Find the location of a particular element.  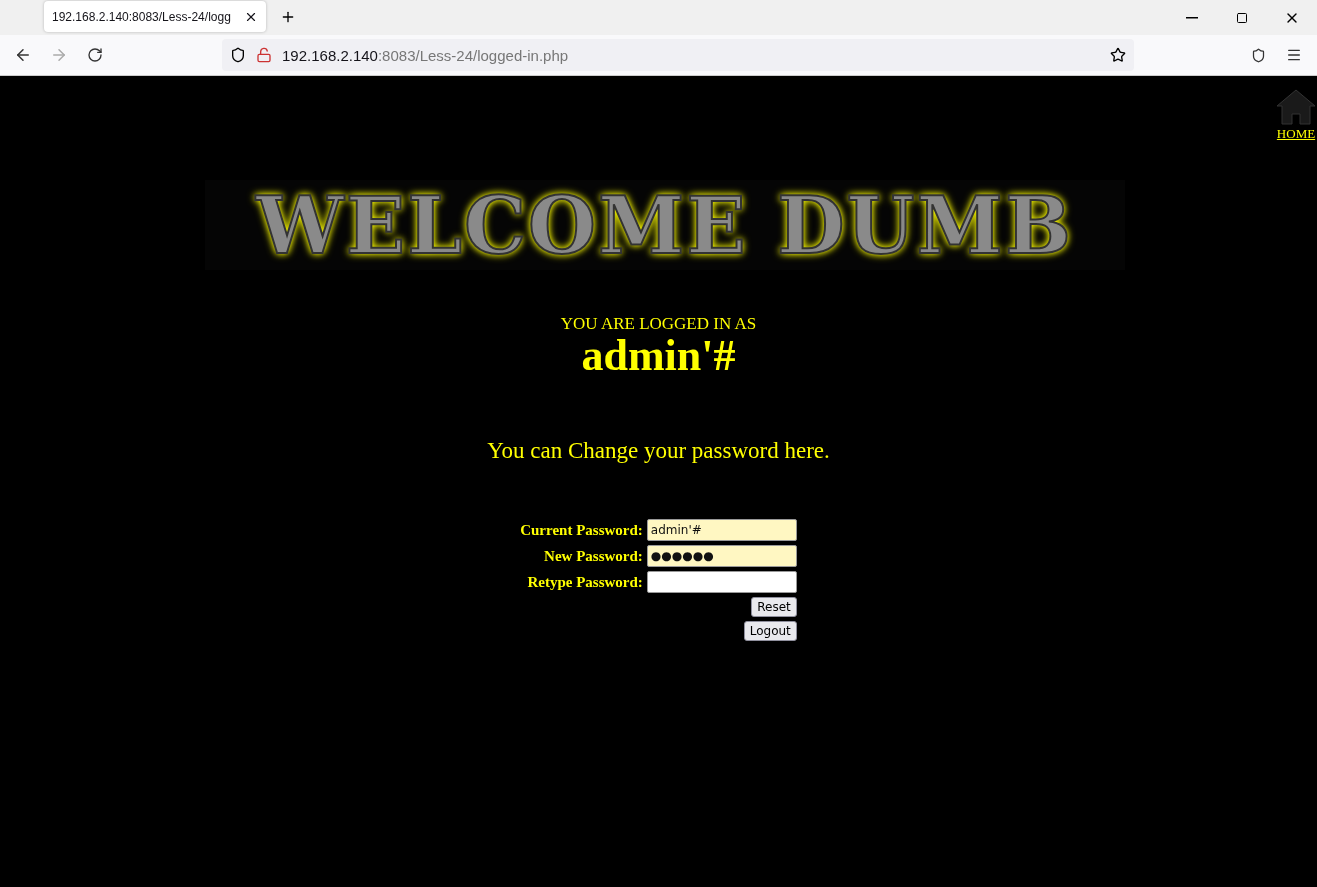

address-bar: 192.168.2.140:8083/Less-24/logged-in.php is located at coordinates (678, 55).